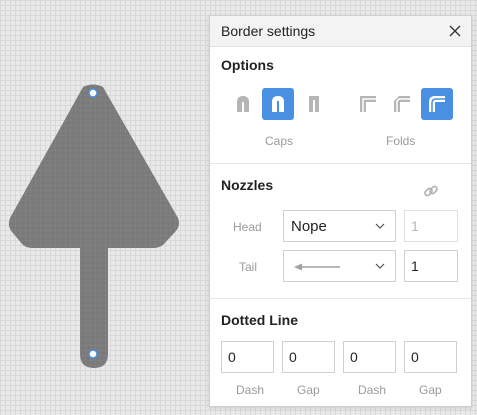 This screenshot has height=415, width=477. I want to click on close-icon, so click(455, 31).